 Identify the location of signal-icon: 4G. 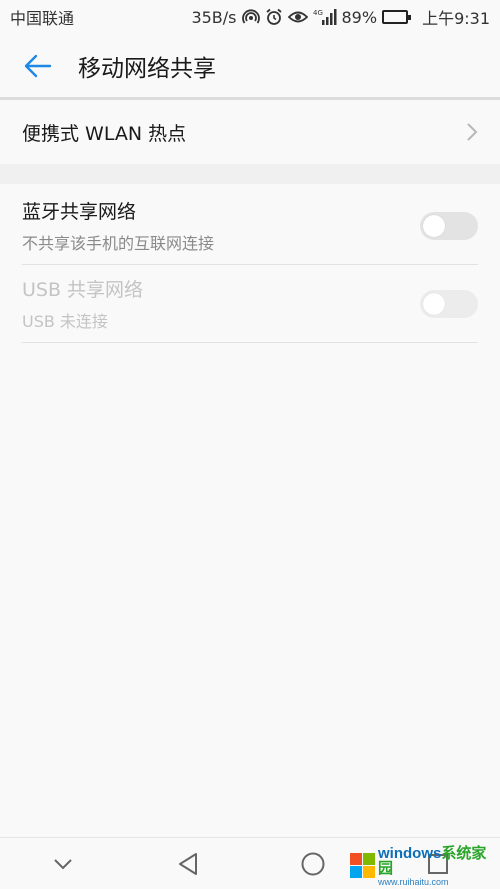
(325, 17).